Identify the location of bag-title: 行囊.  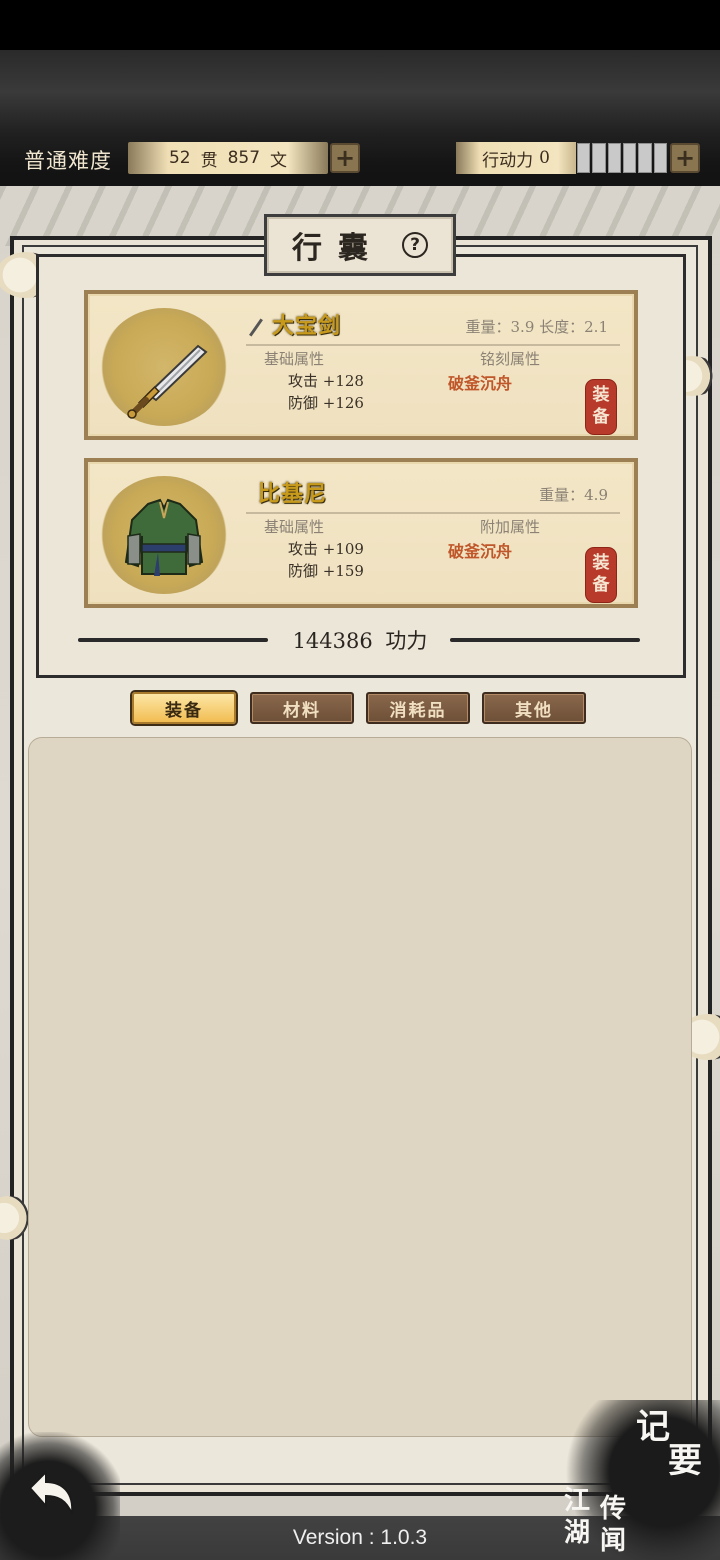
(338, 248).